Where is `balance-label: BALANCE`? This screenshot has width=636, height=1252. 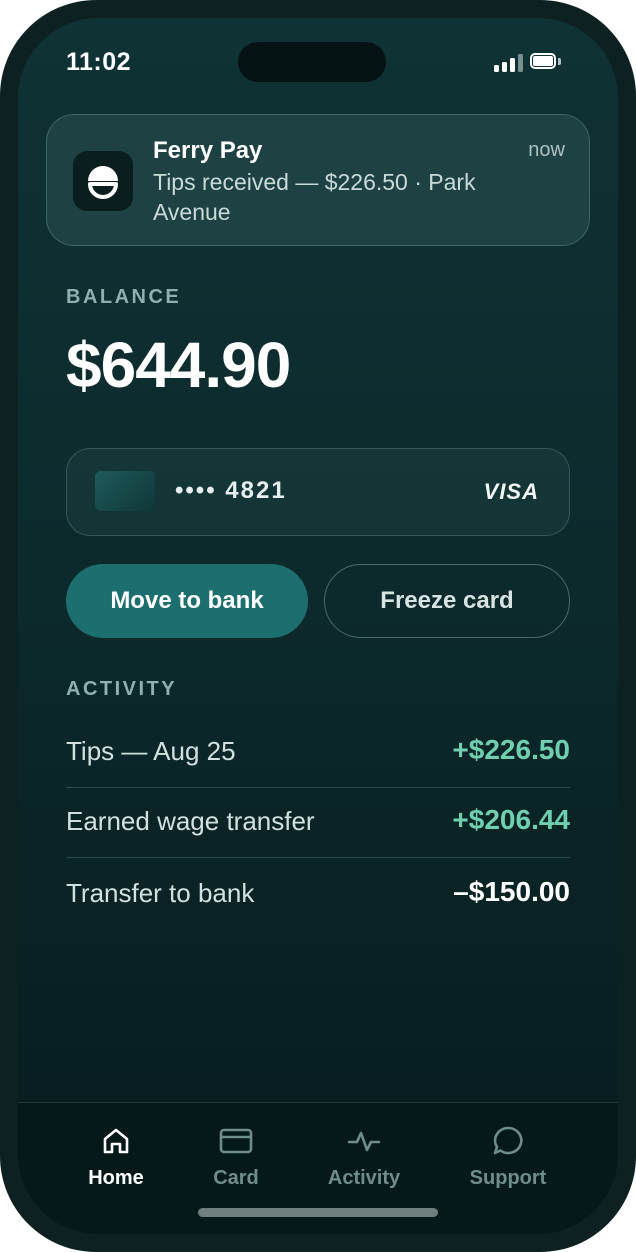 balance-label: BALANCE is located at coordinates (124, 297).